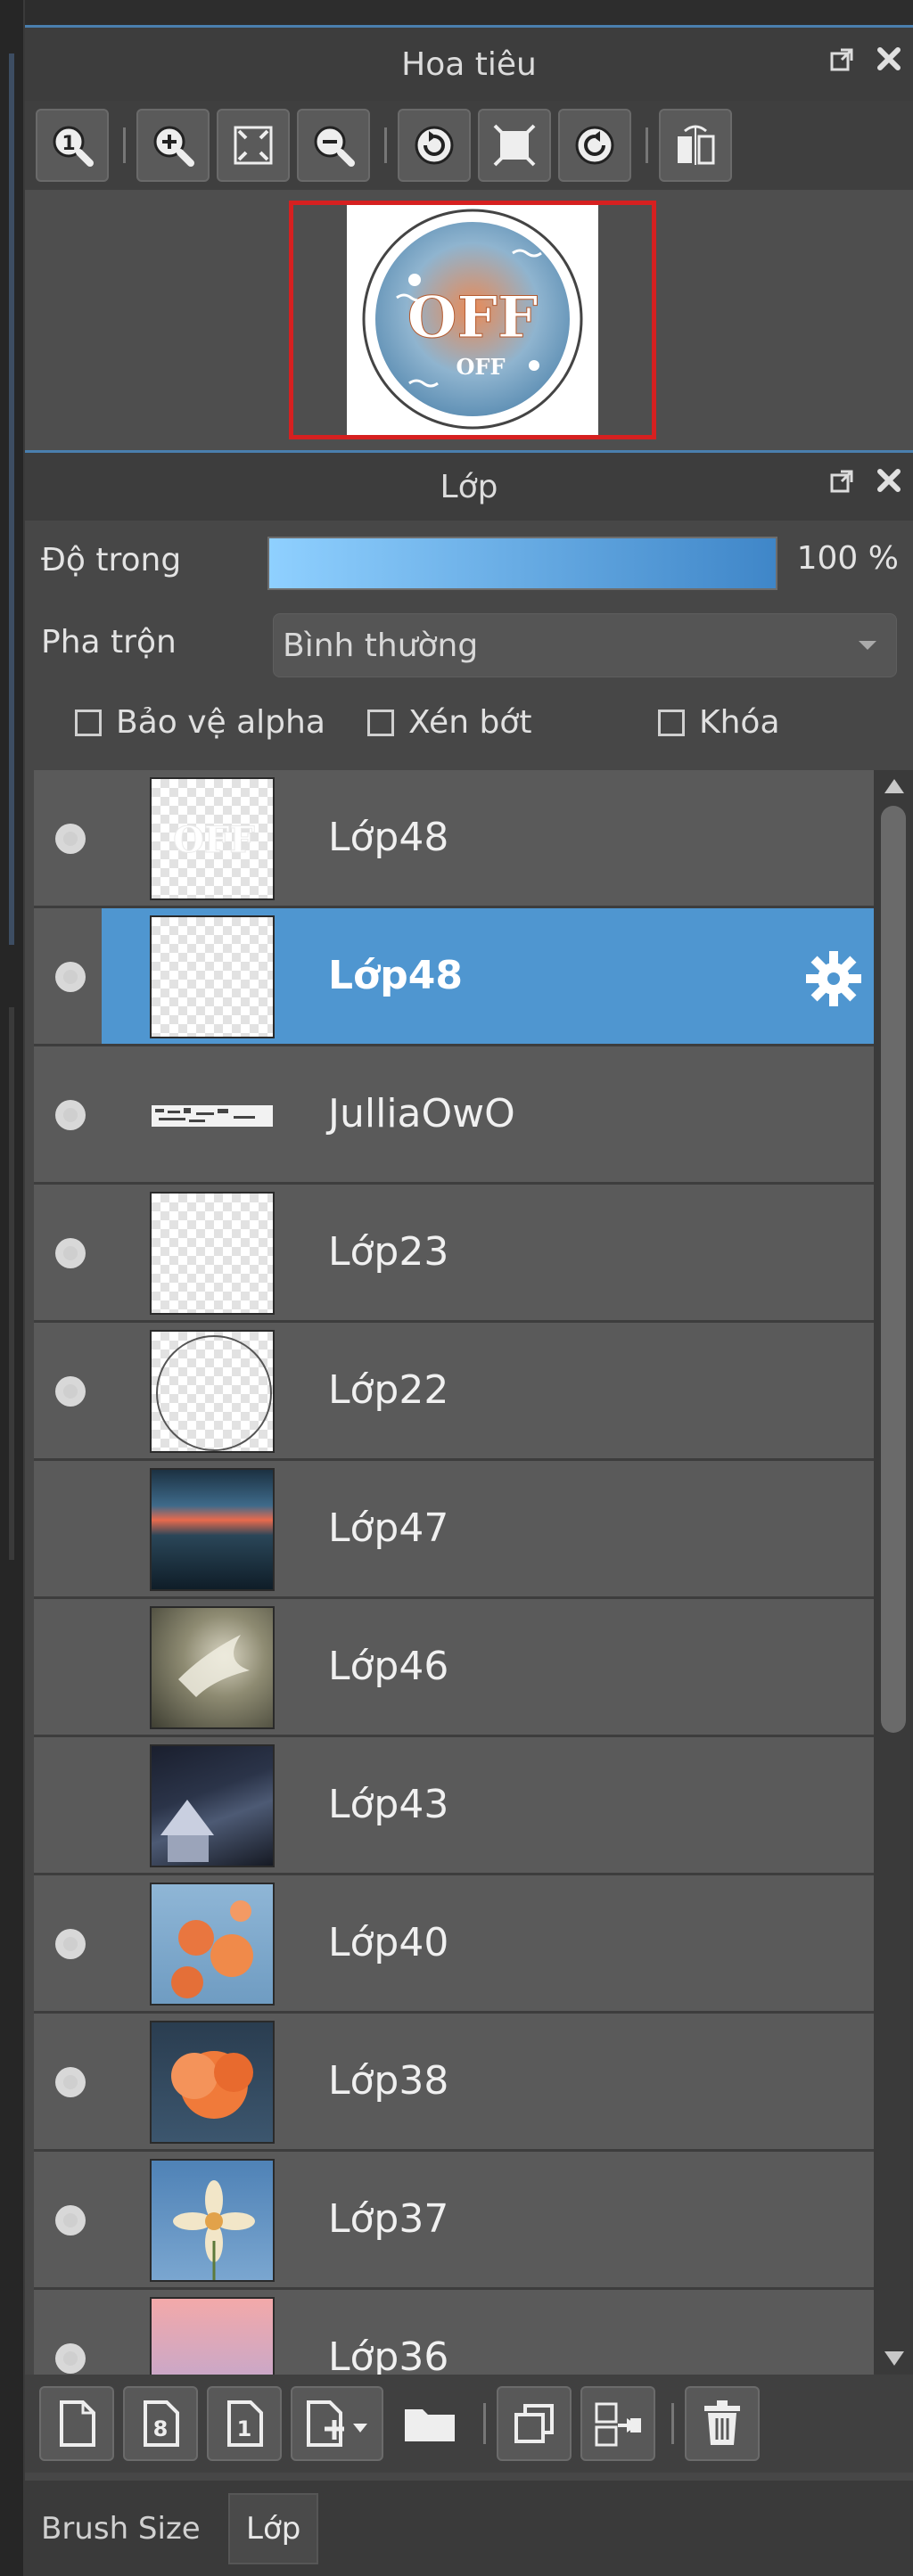  I want to click on blend-mode-value: Bình thường, so click(381, 646).